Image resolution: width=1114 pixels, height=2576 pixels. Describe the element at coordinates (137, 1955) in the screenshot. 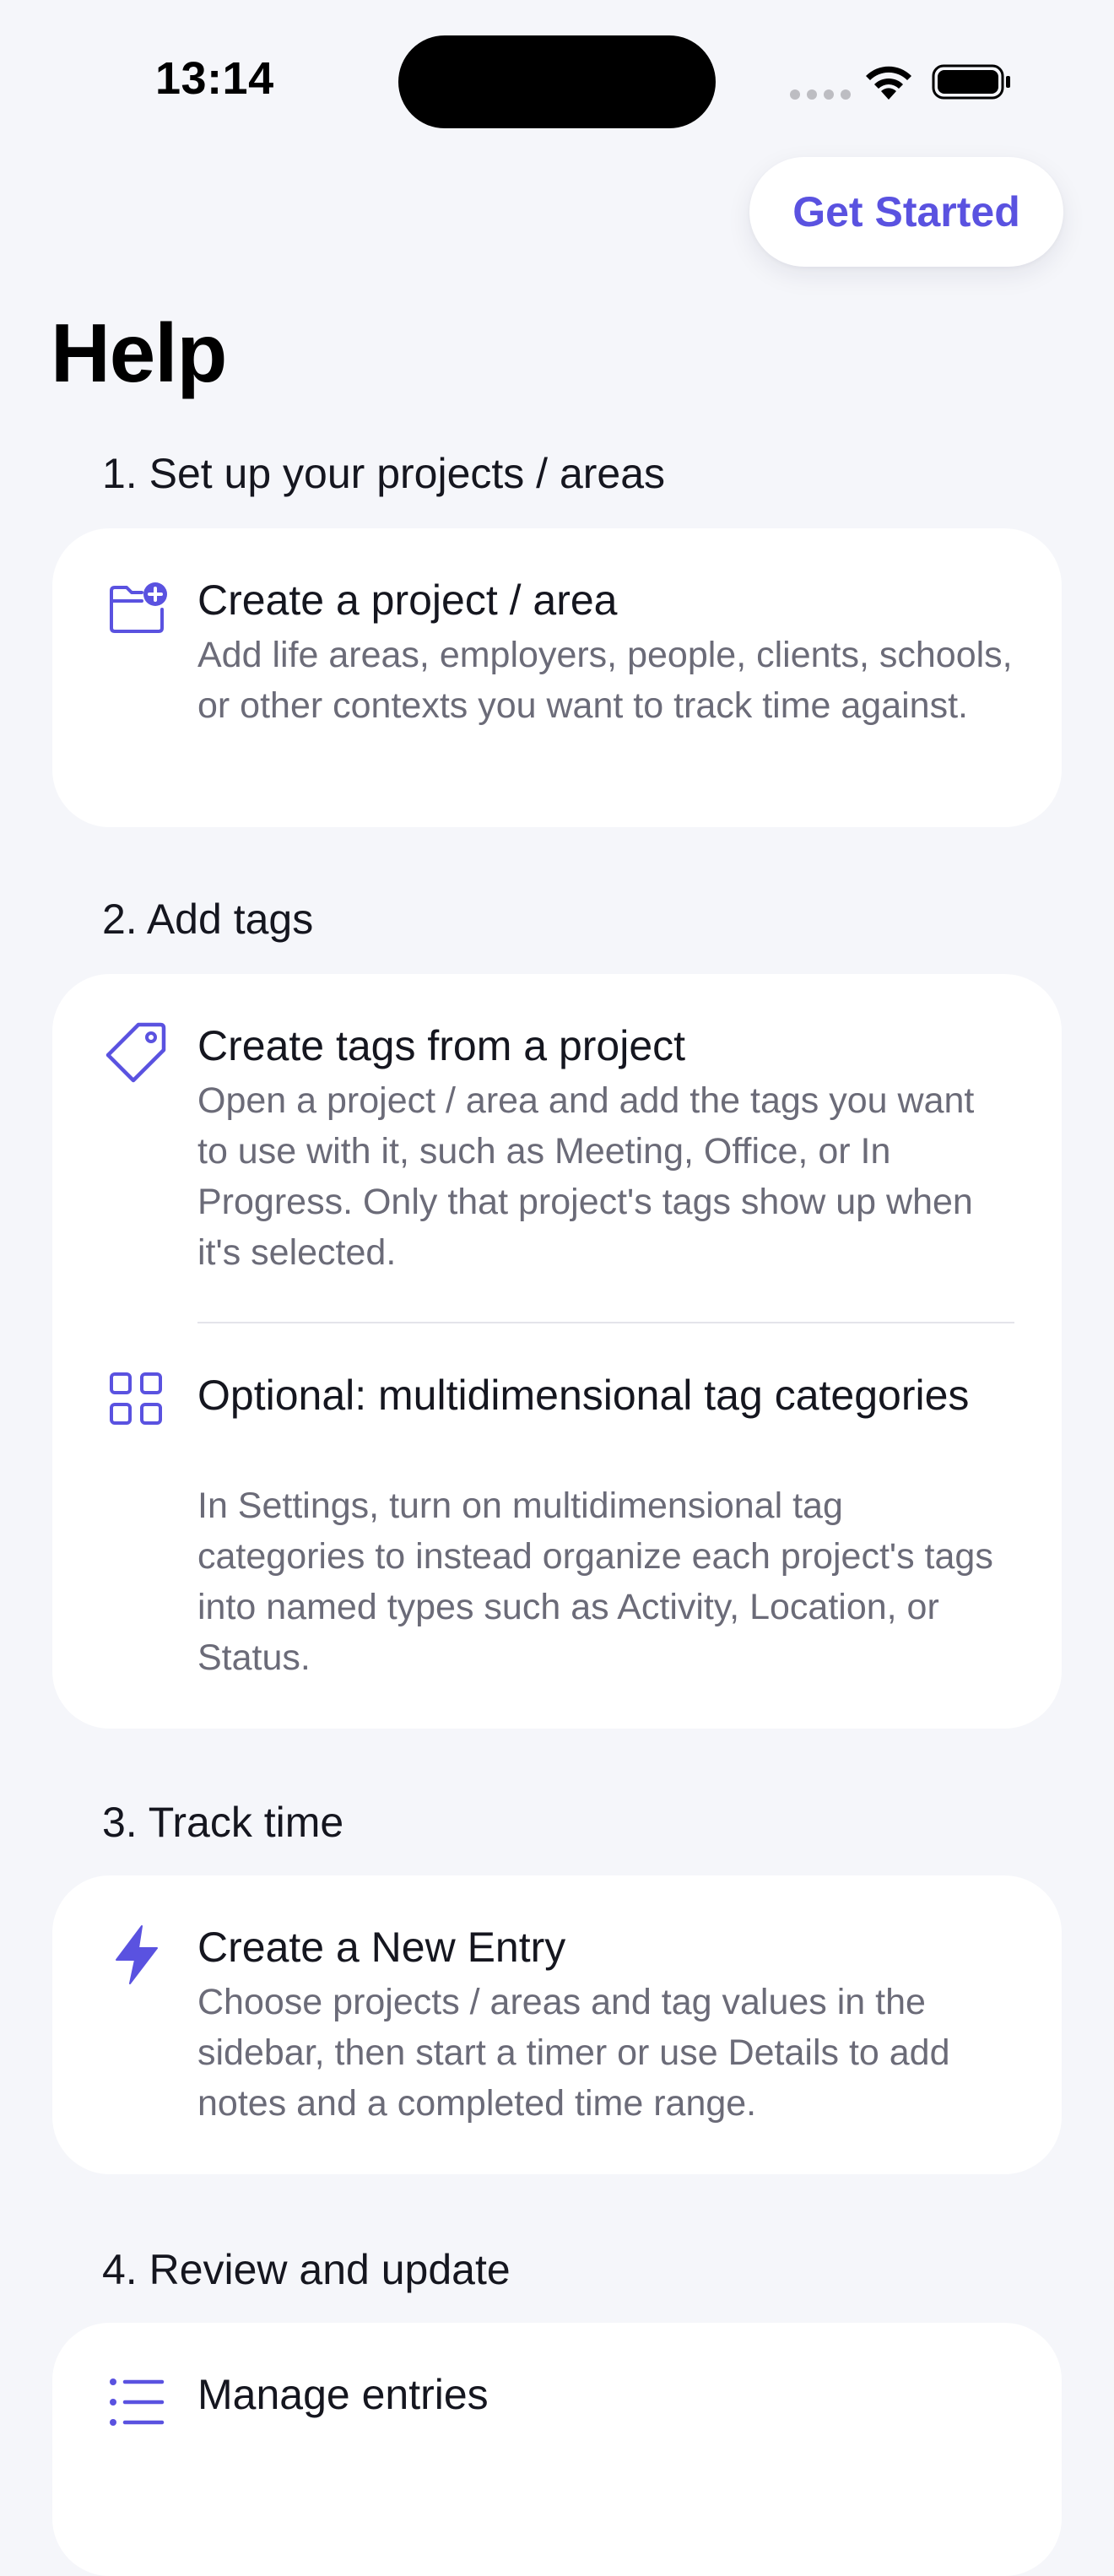

I see `bolt-icon` at that location.